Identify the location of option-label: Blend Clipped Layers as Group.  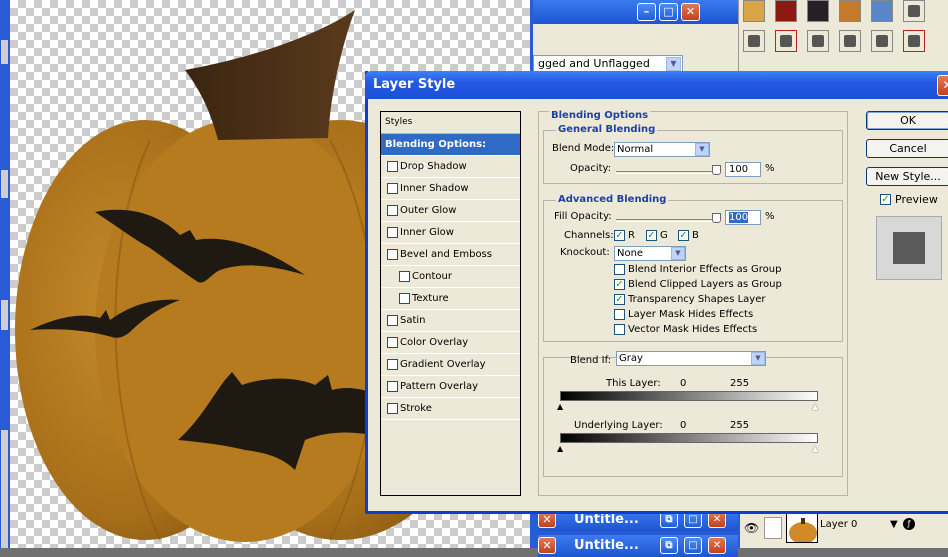
(705, 284).